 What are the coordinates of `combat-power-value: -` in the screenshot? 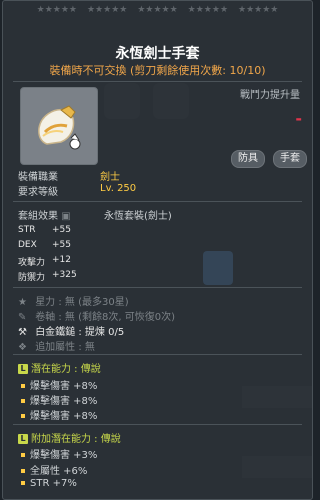 It's located at (298, 118).